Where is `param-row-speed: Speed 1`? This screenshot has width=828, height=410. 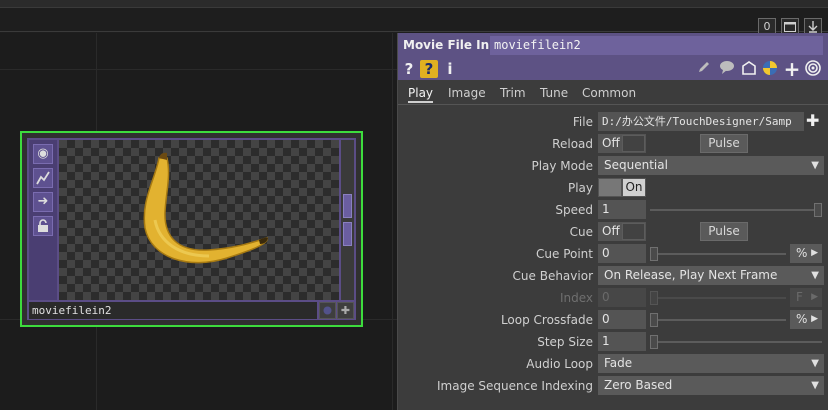 param-row-speed: Speed 1 is located at coordinates (613, 210).